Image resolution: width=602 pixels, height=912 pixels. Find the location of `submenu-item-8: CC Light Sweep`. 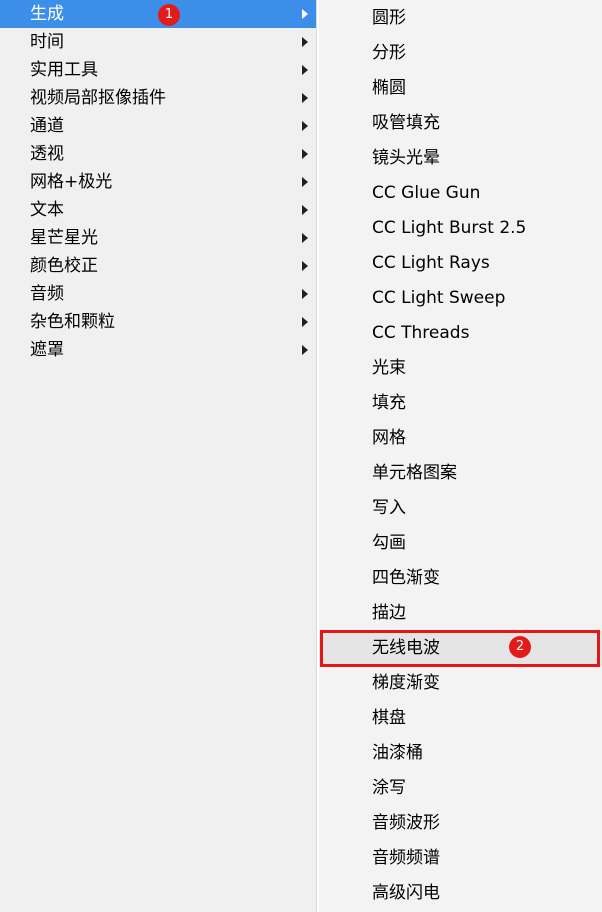

submenu-item-8: CC Light Sweep is located at coordinates (460, 298).